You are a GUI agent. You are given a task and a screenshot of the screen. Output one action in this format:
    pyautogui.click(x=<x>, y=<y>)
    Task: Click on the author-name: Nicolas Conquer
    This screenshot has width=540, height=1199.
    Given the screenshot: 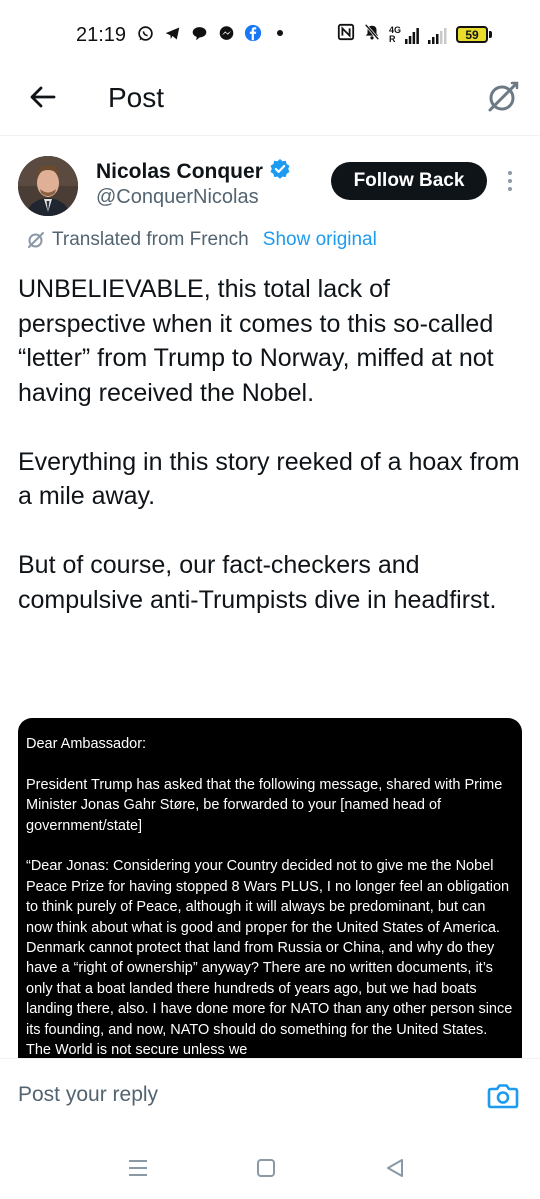 What is the action you would take?
    pyautogui.click(x=179, y=172)
    